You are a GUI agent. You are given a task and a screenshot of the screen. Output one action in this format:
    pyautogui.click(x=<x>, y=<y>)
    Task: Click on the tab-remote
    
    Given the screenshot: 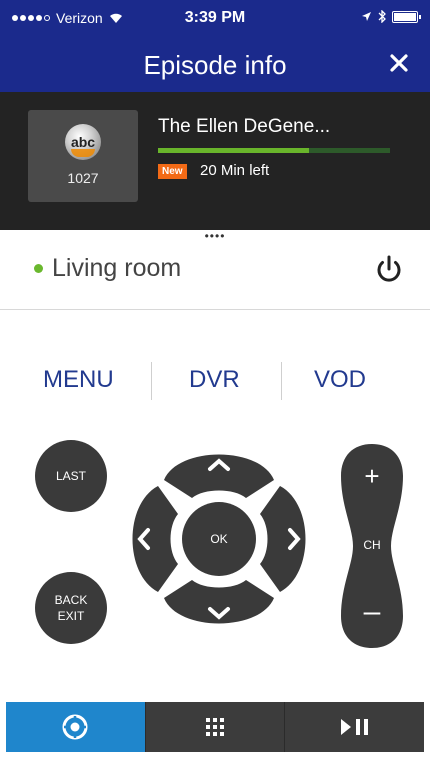 What is the action you would take?
    pyautogui.click(x=75, y=727)
    